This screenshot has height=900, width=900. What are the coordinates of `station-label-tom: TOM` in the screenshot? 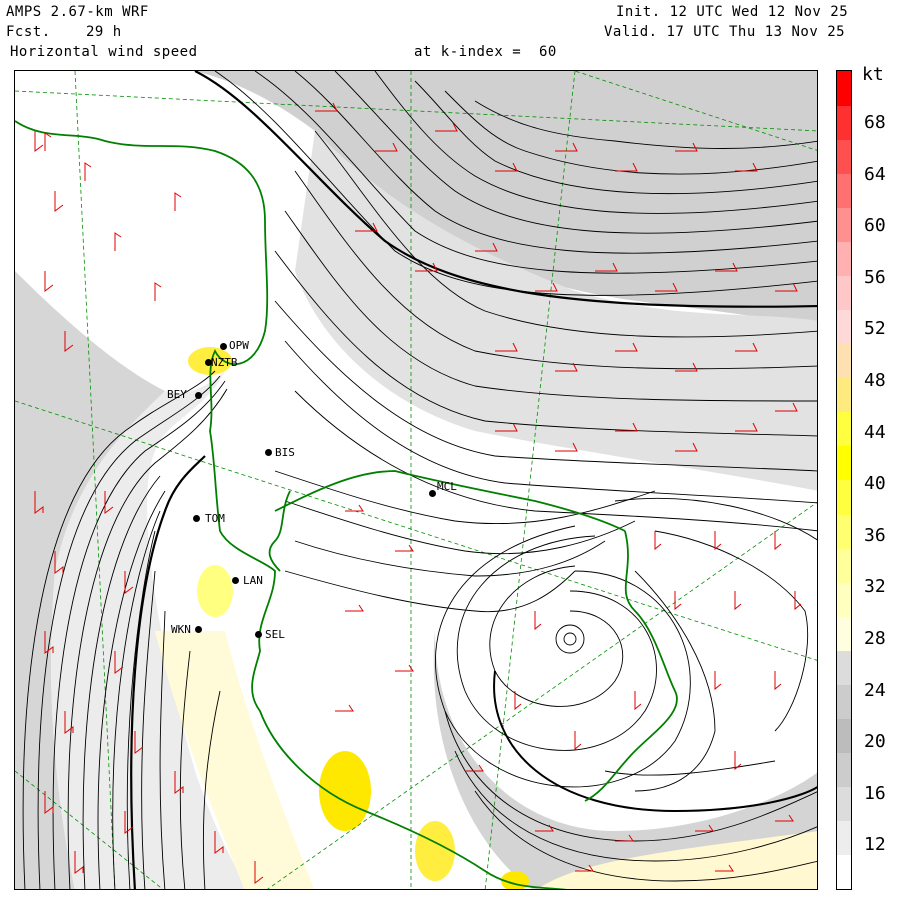 It's located at (215, 518).